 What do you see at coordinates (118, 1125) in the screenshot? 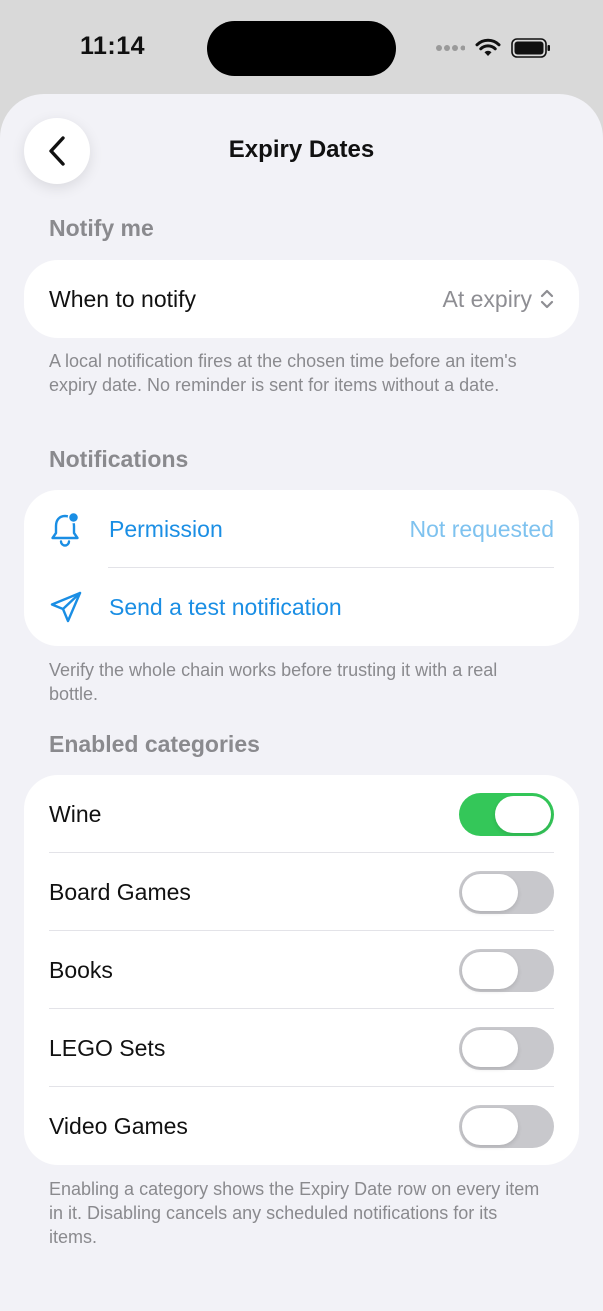
I see `category-label: Video Games` at bounding box center [118, 1125].